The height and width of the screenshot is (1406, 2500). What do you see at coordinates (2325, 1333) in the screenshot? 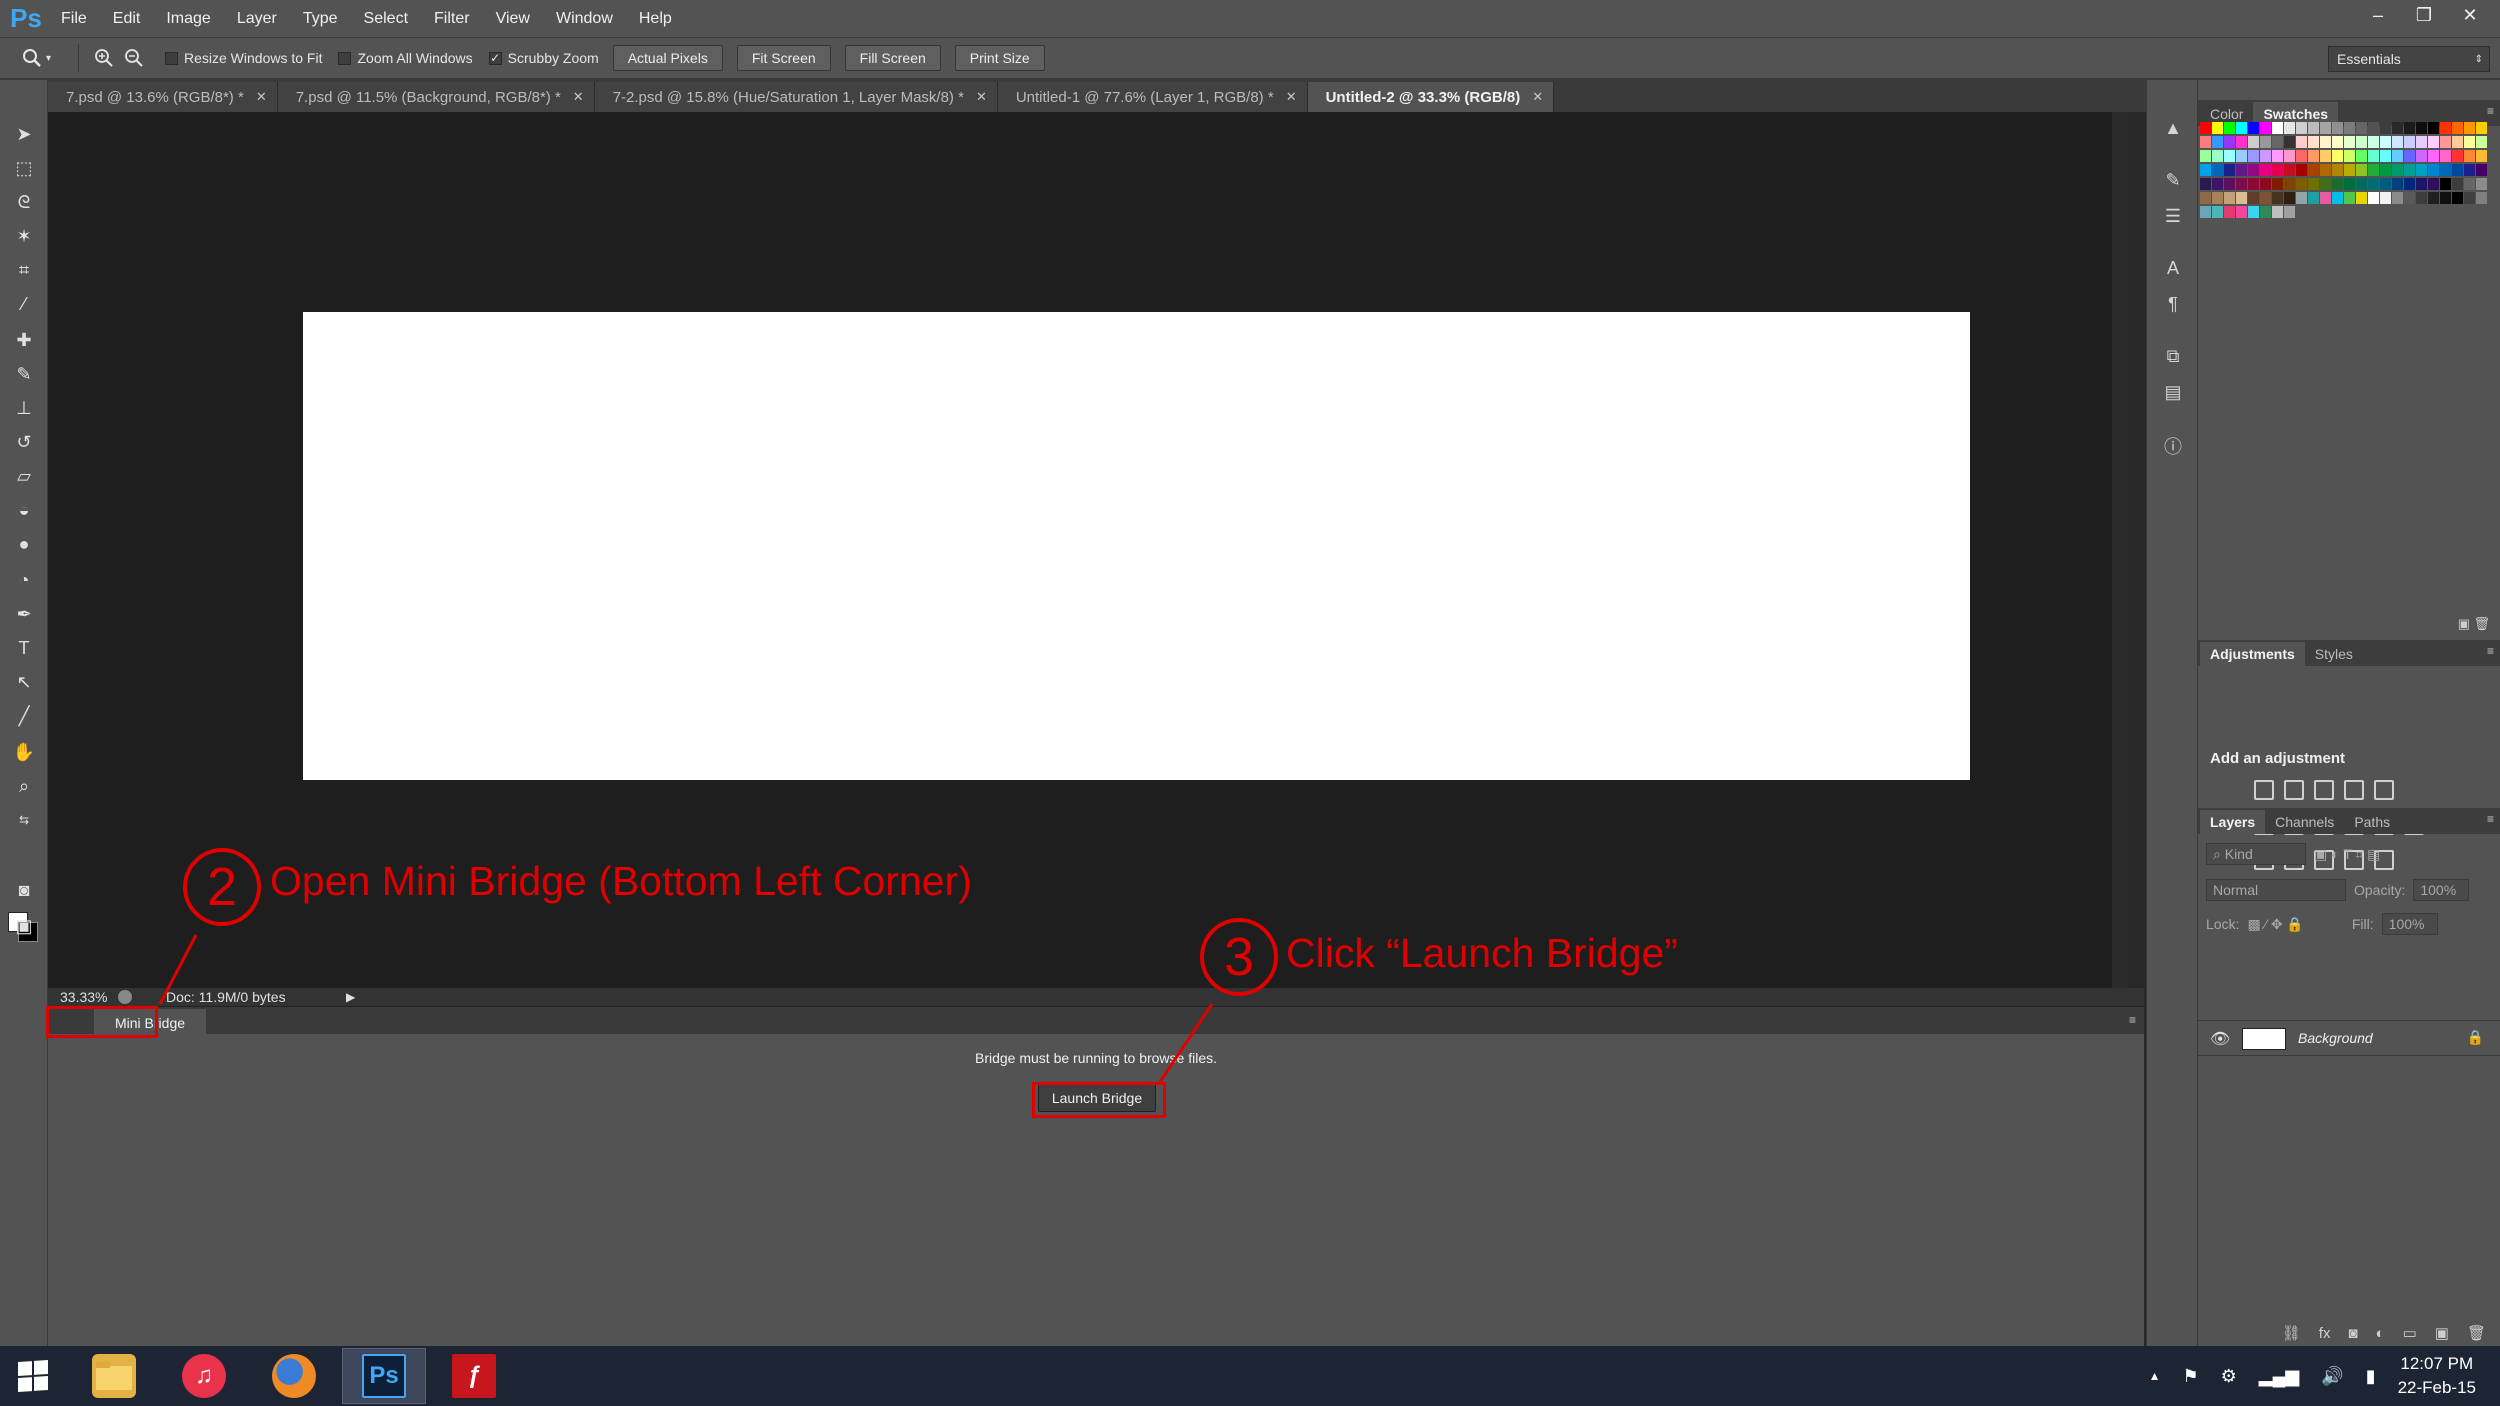
I see `layer-style-icon: fx` at bounding box center [2325, 1333].